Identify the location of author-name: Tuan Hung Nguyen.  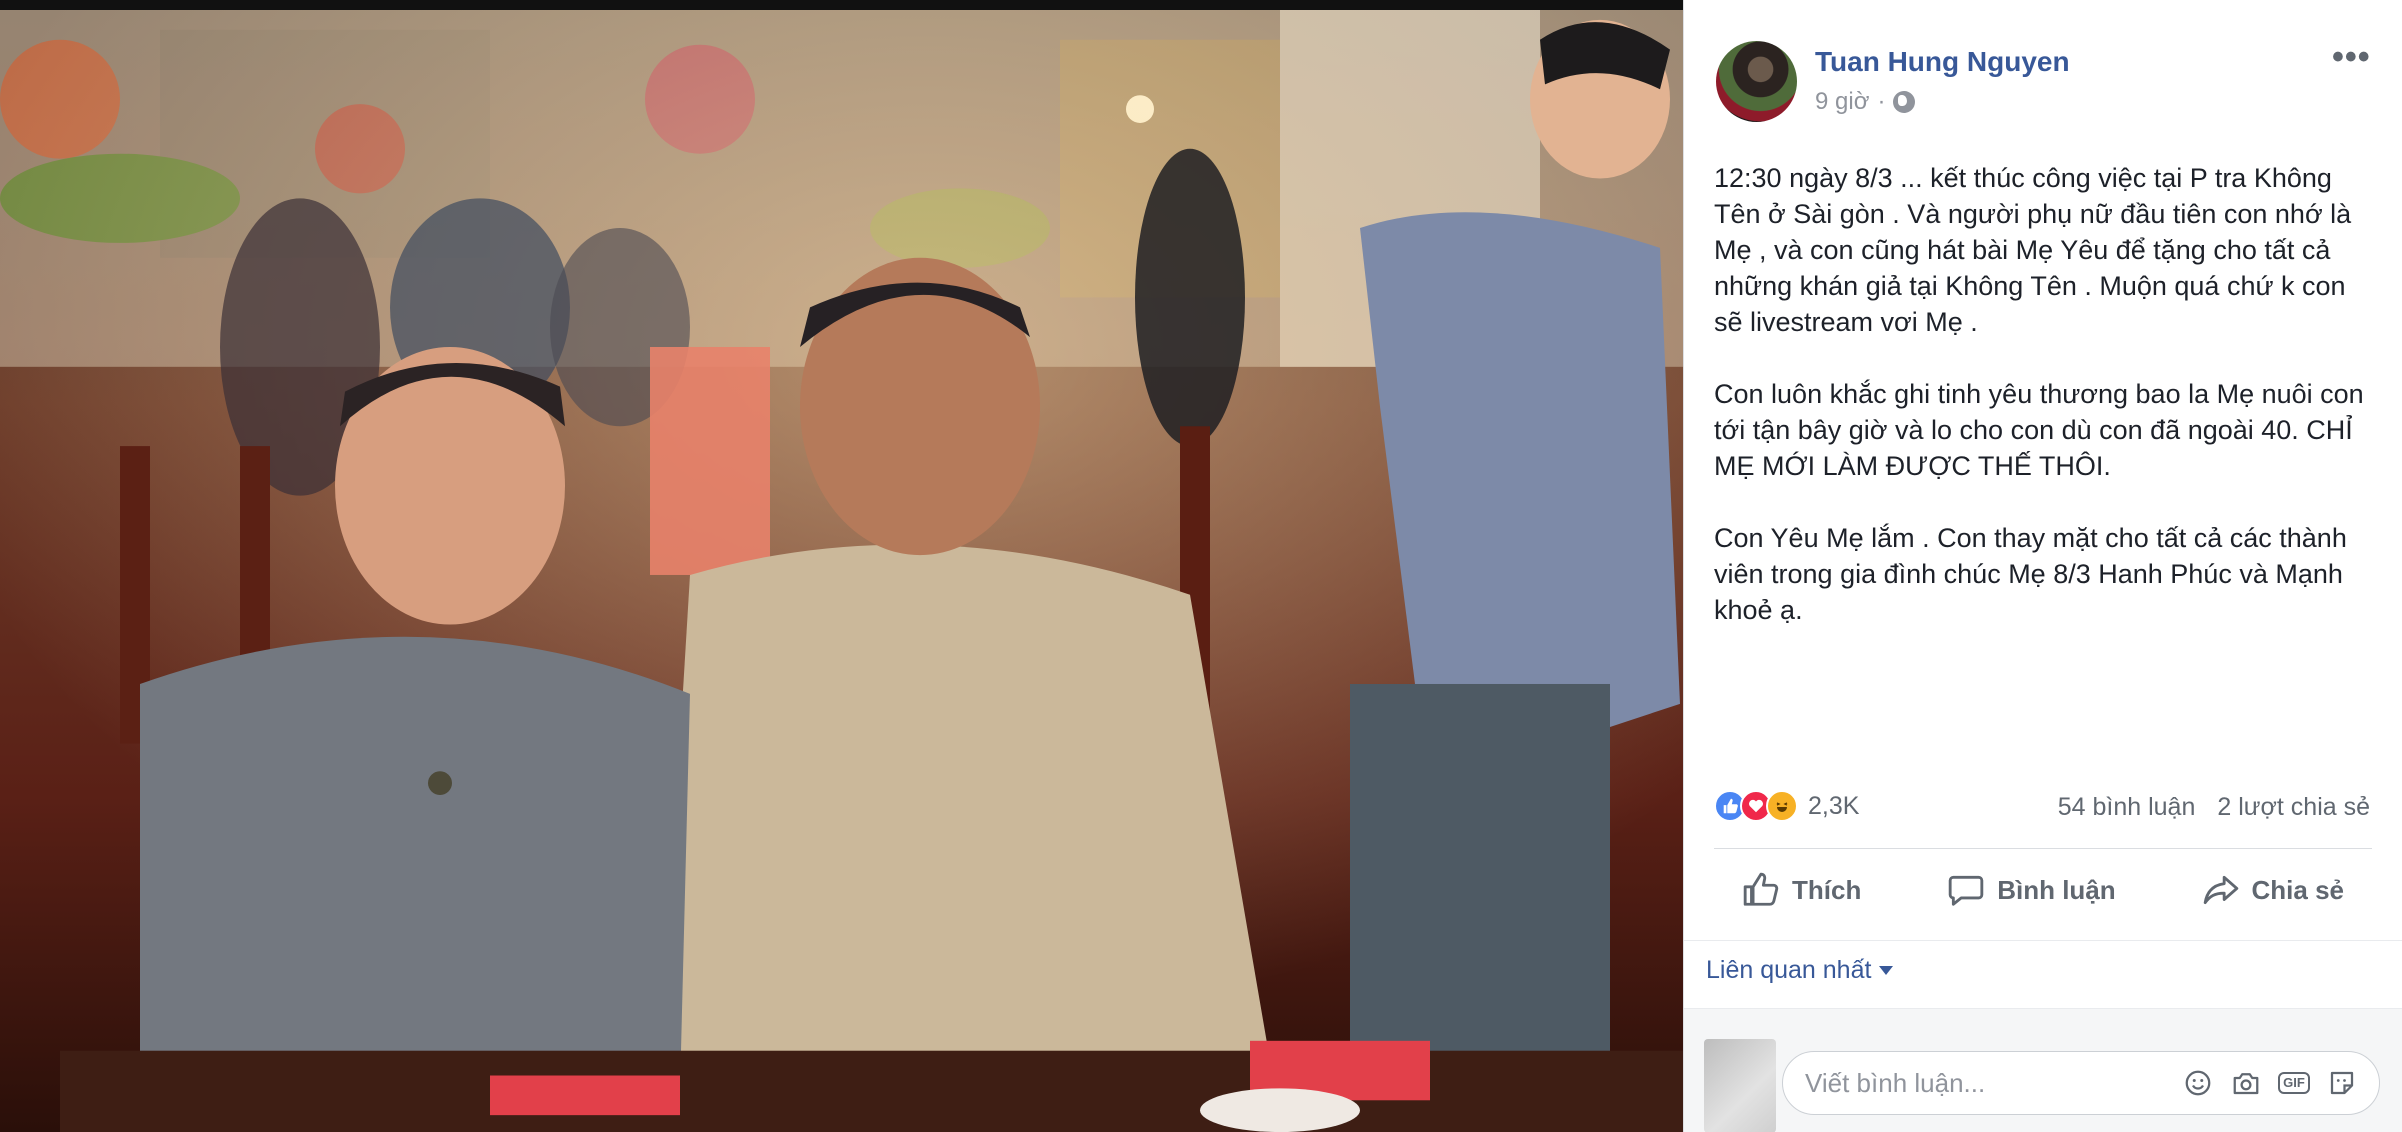
(1942, 62).